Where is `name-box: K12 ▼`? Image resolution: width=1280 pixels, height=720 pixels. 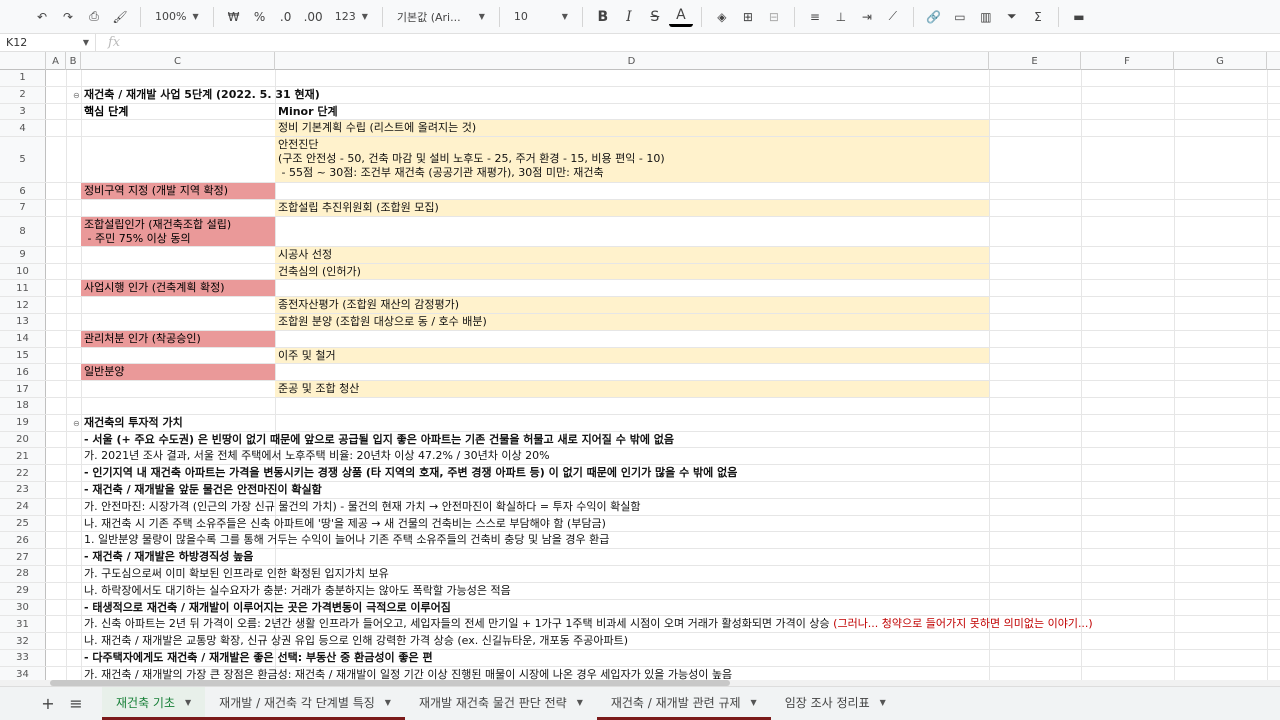
name-box: K12 ▼ is located at coordinates (48, 42).